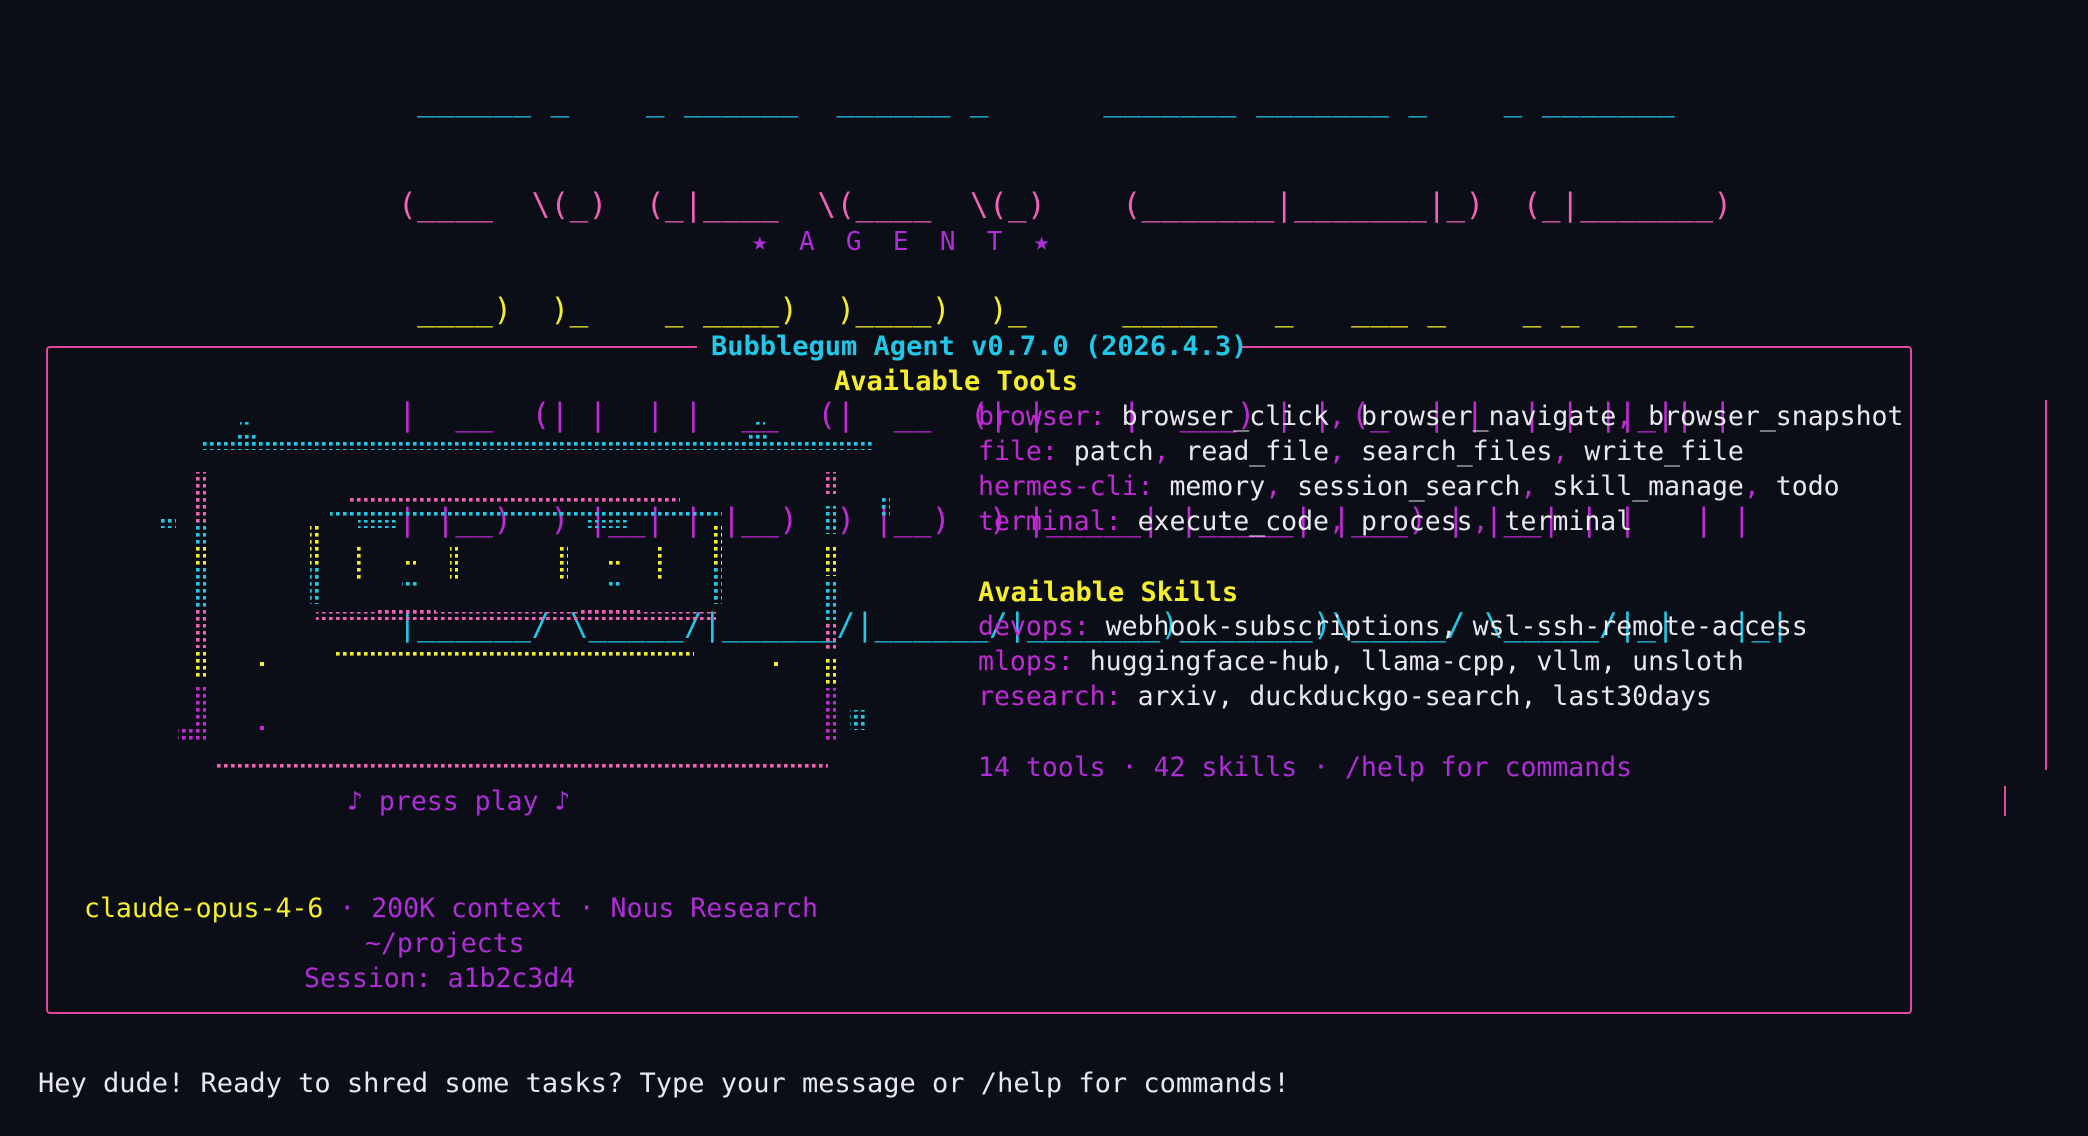  I want to click on skill-category: mlops:, so click(1026, 661).